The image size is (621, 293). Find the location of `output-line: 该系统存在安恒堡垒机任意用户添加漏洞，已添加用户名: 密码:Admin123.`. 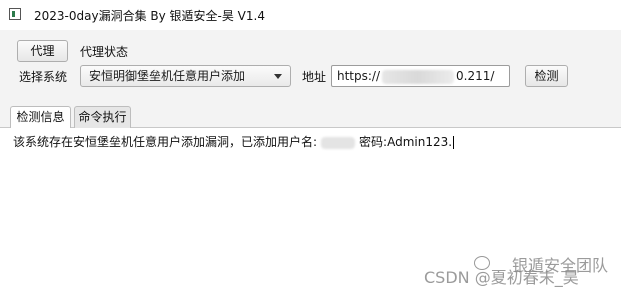

output-line: 该系统存在安恒堡垒机任意用户添加漏洞，已添加用户名: 密码:Admin123. is located at coordinates (234, 141).